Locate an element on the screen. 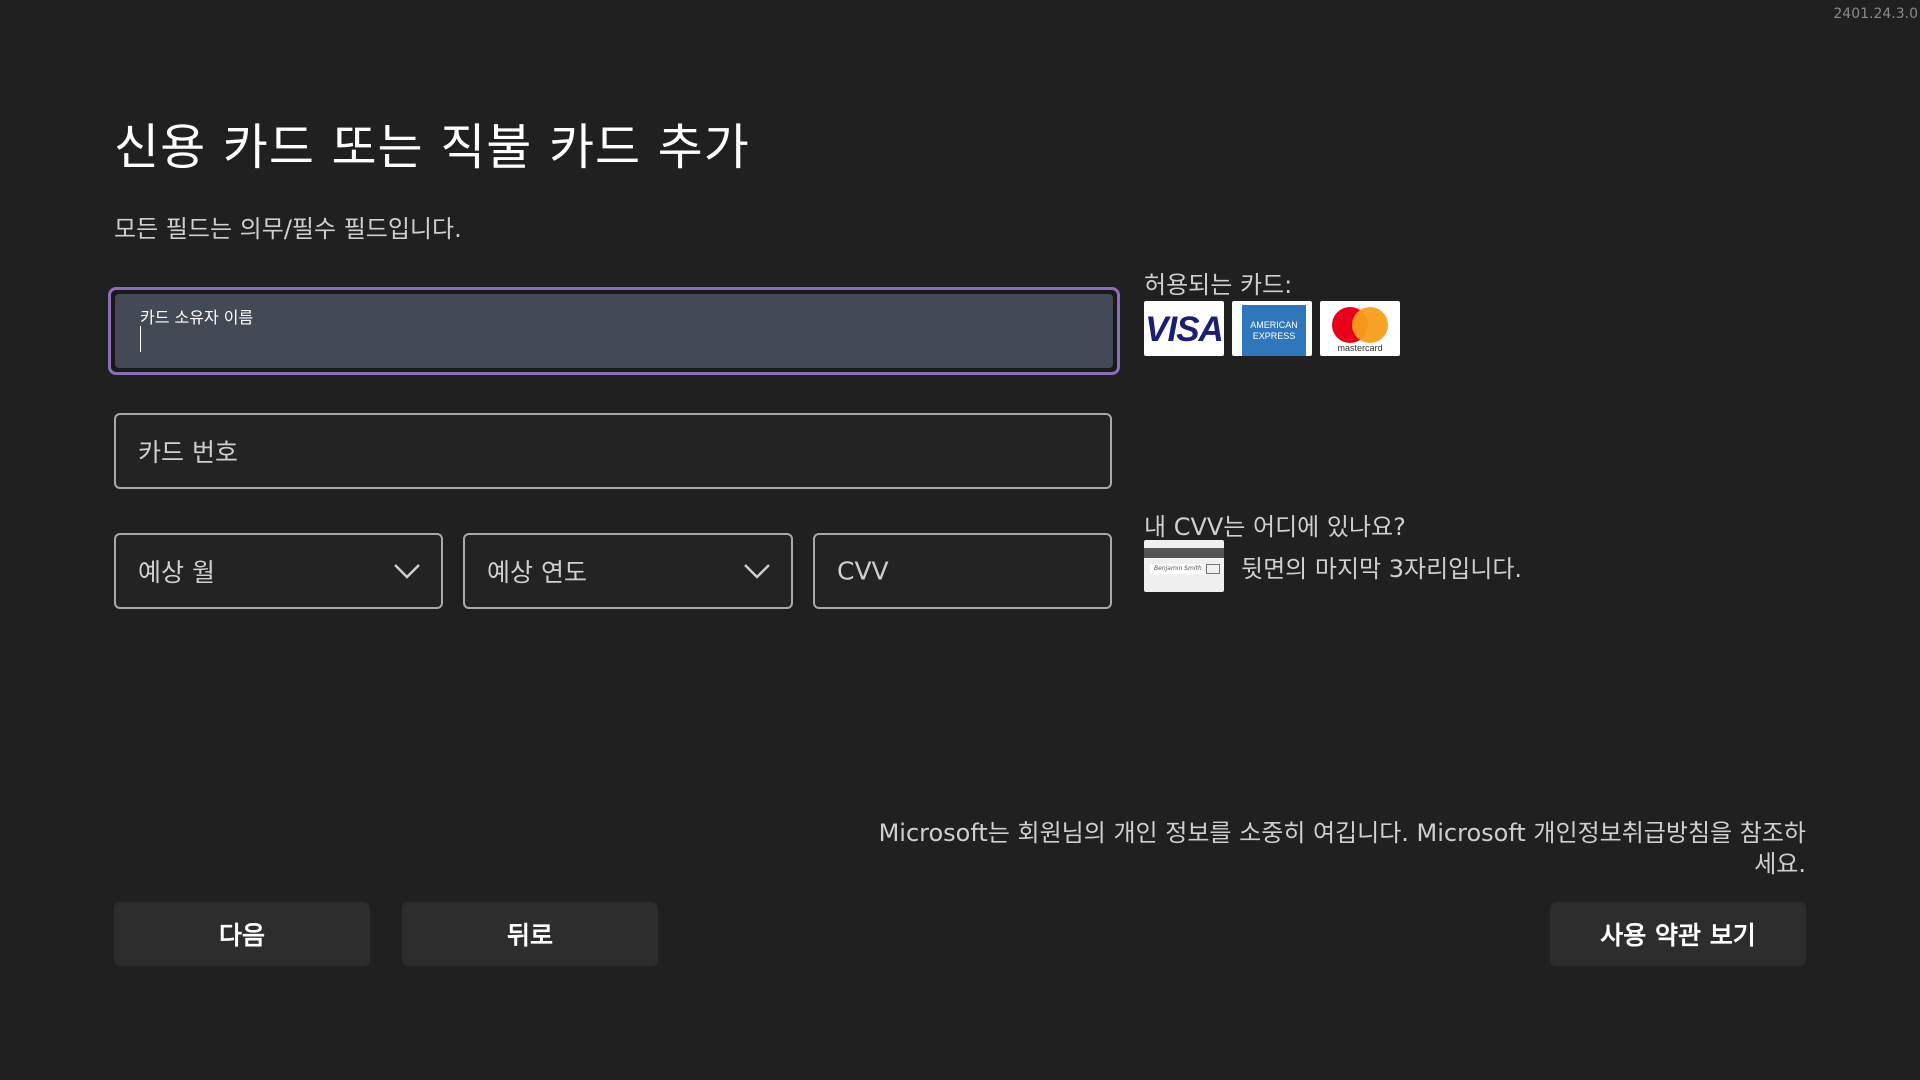 Image resolution: width=1920 pixels, height=1080 pixels. text-caret is located at coordinates (140, 339).